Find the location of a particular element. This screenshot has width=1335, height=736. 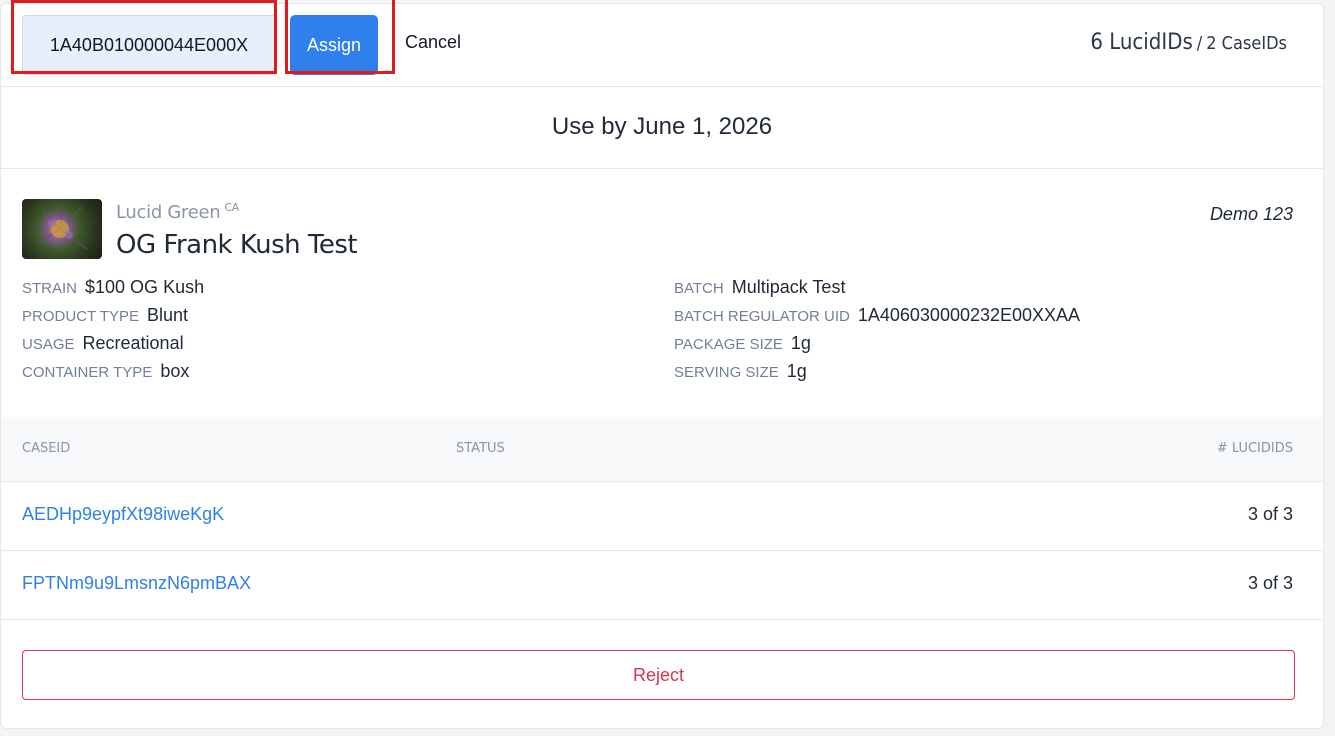

attr-value: 1A406030000232E00XXAA is located at coordinates (969, 315).